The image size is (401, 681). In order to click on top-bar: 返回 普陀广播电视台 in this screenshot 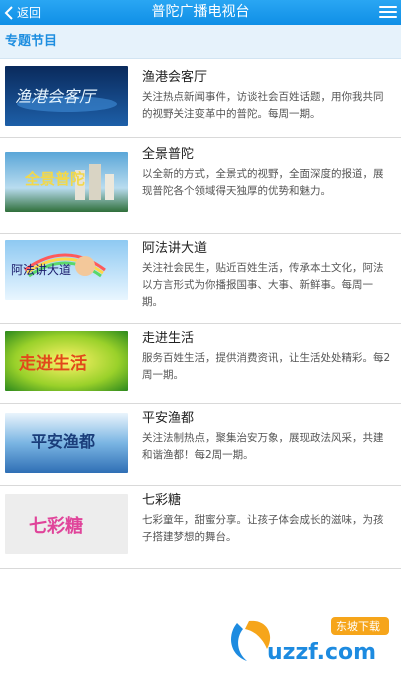, I will do `click(200, 12)`.